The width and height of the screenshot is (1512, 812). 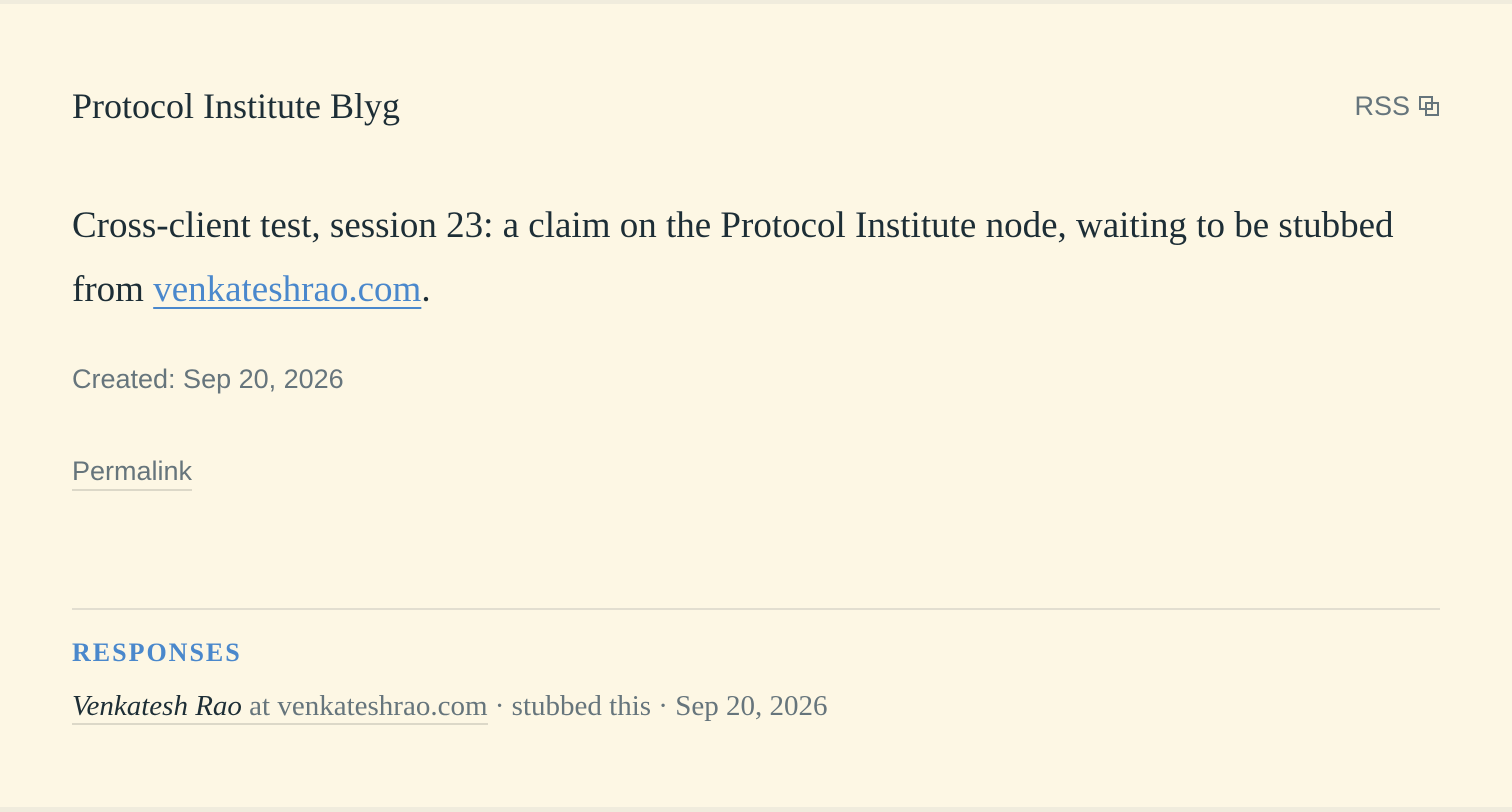 I want to click on divider, so click(x=756, y=609).